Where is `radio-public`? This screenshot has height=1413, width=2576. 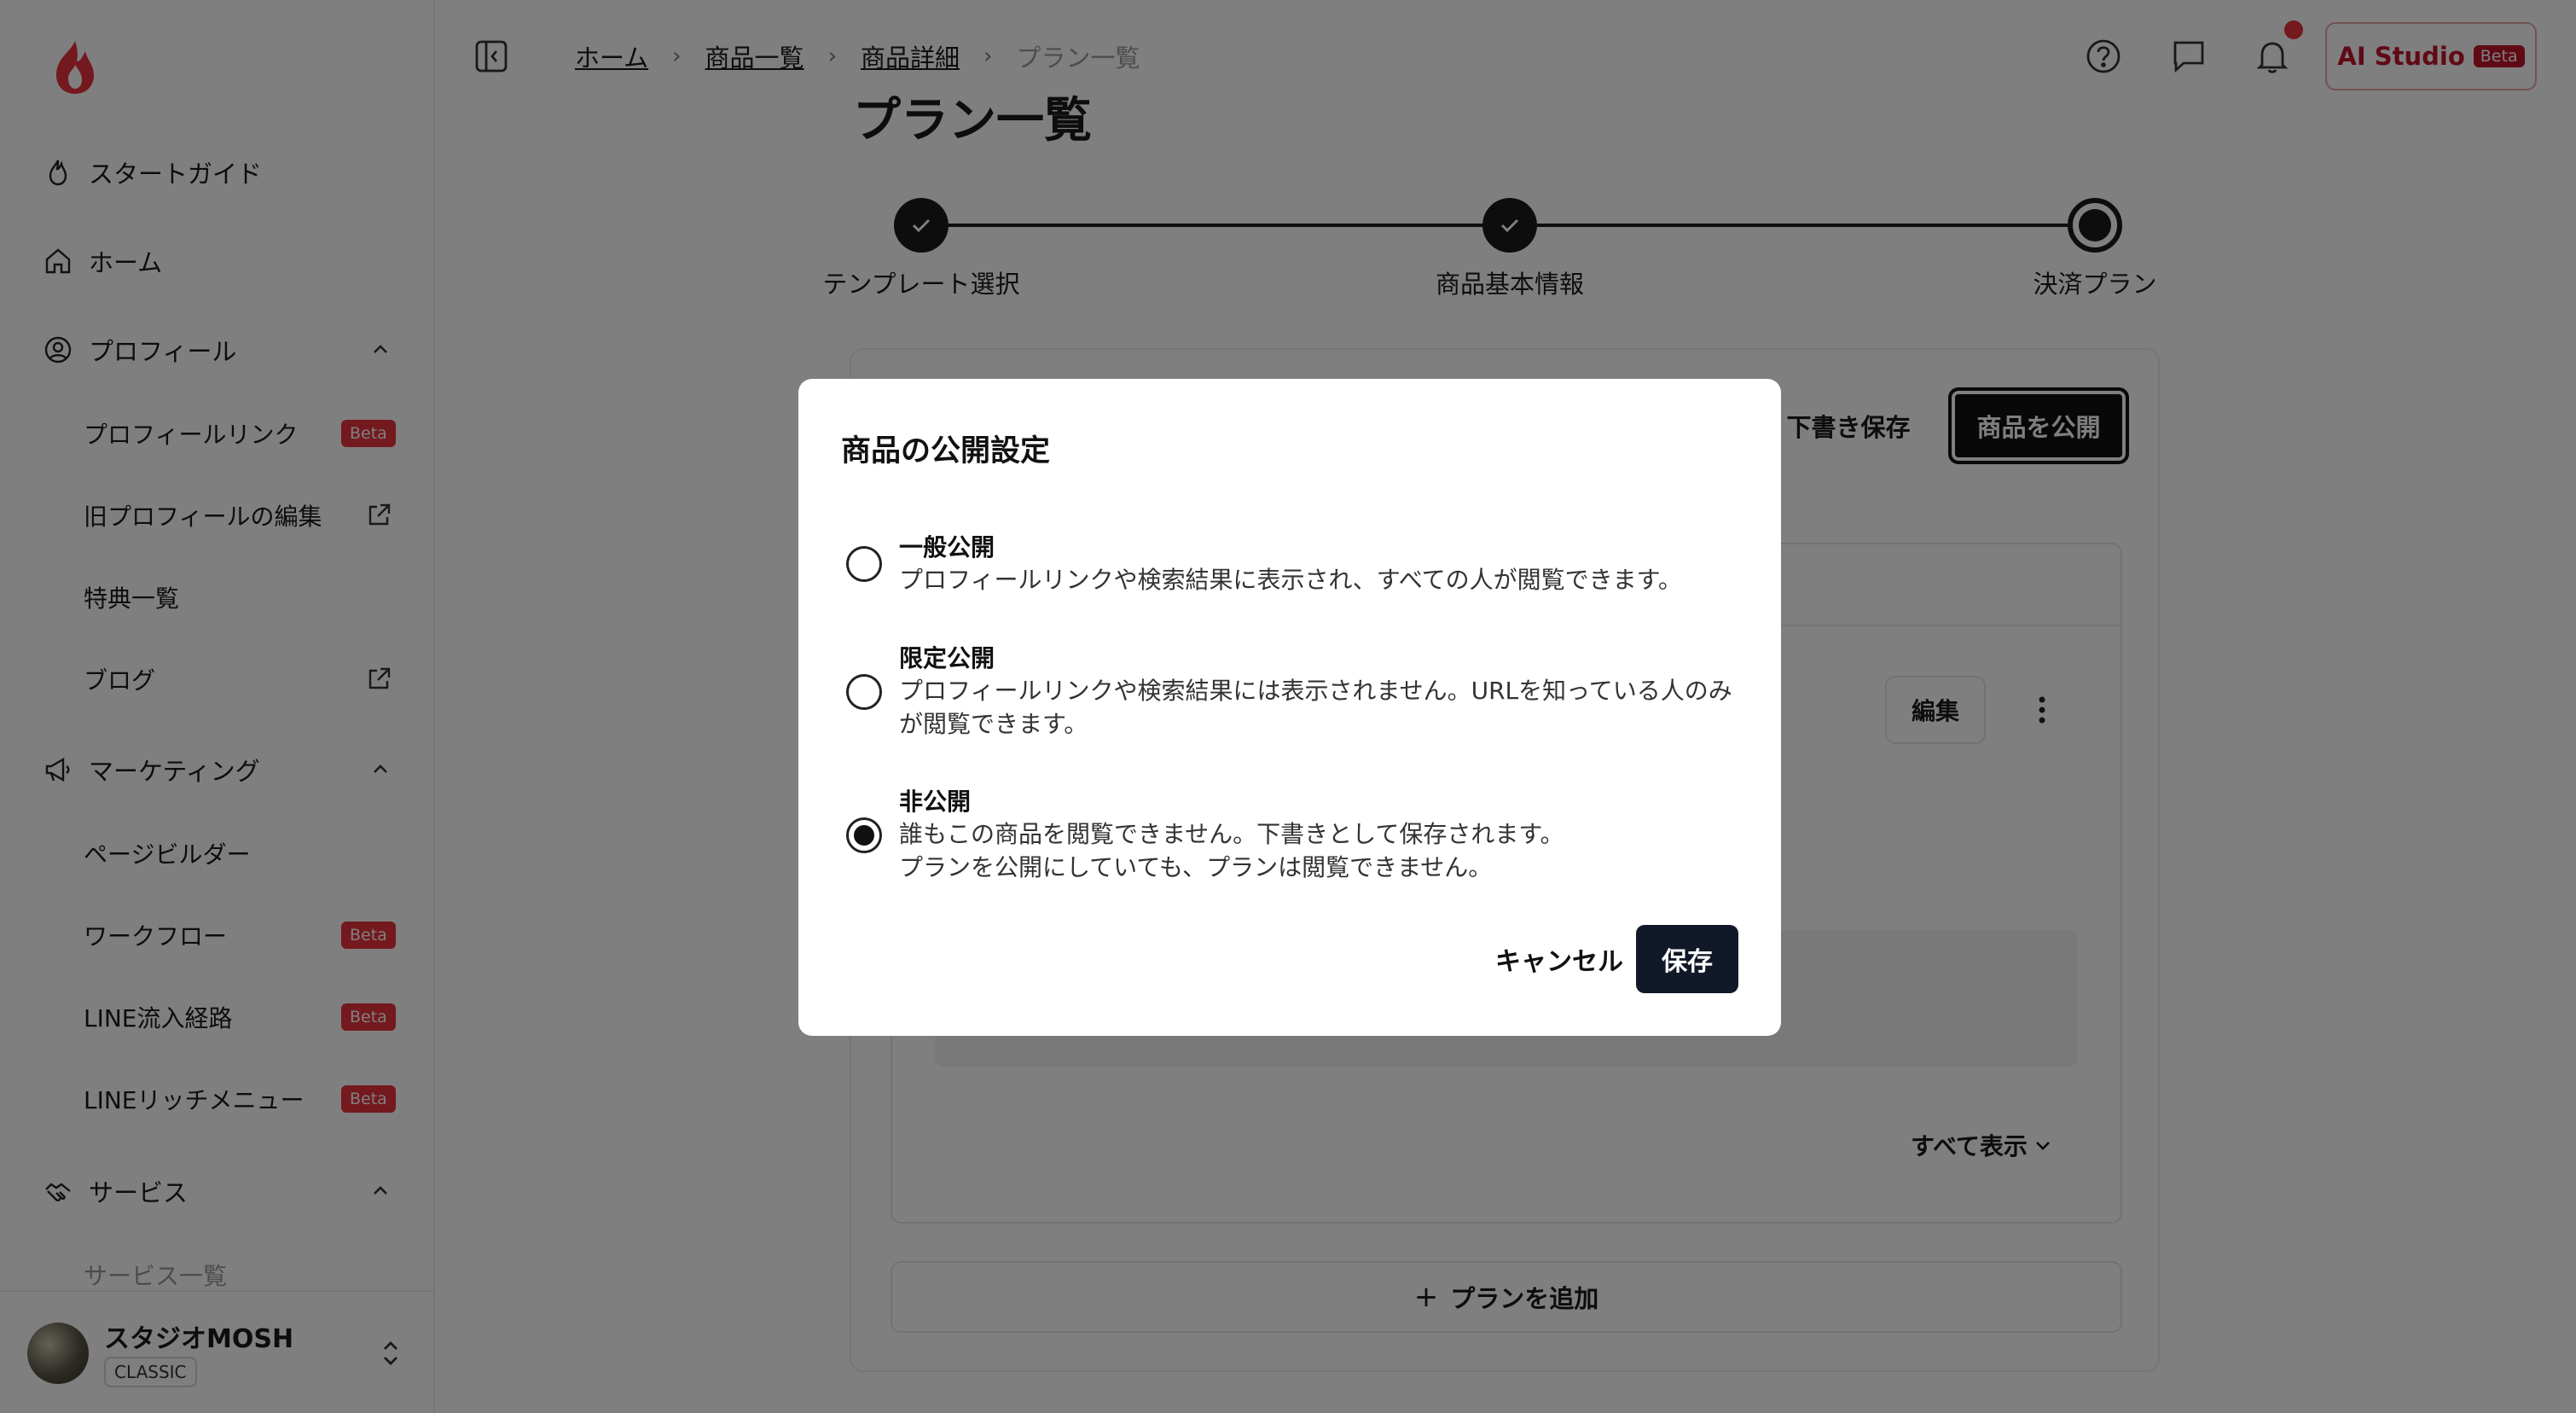
radio-public is located at coordinates (864, 564).